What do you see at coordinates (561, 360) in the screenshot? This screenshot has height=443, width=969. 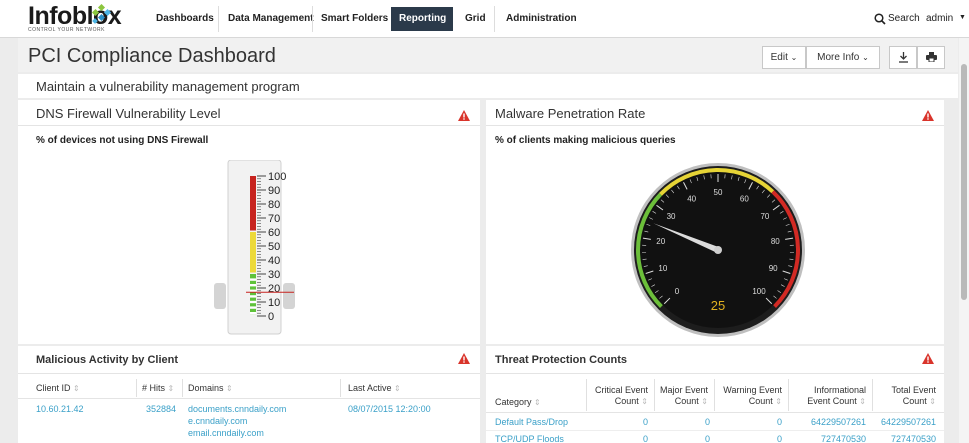 I see `threat-panel-title: Threat Protection Counts` at bounding box center [561, 360].